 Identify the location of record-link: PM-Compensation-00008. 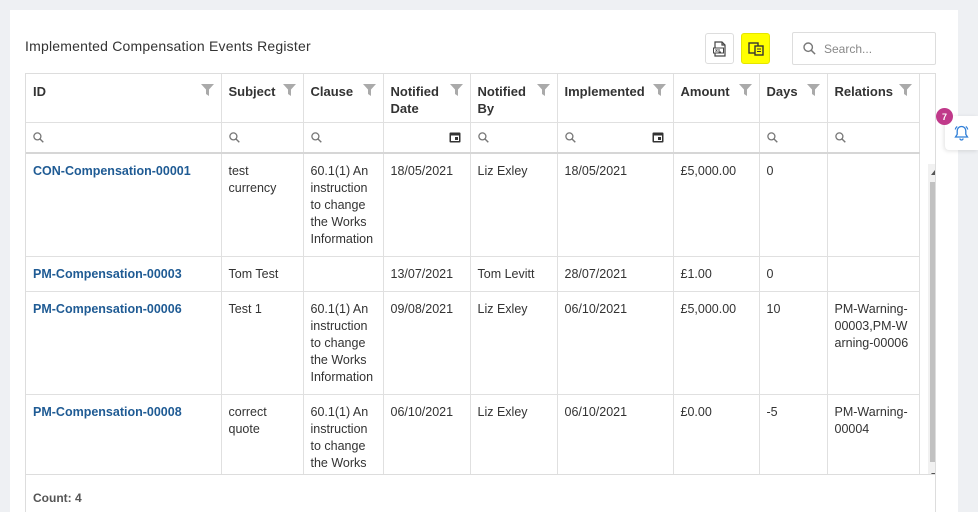
(107, 412).